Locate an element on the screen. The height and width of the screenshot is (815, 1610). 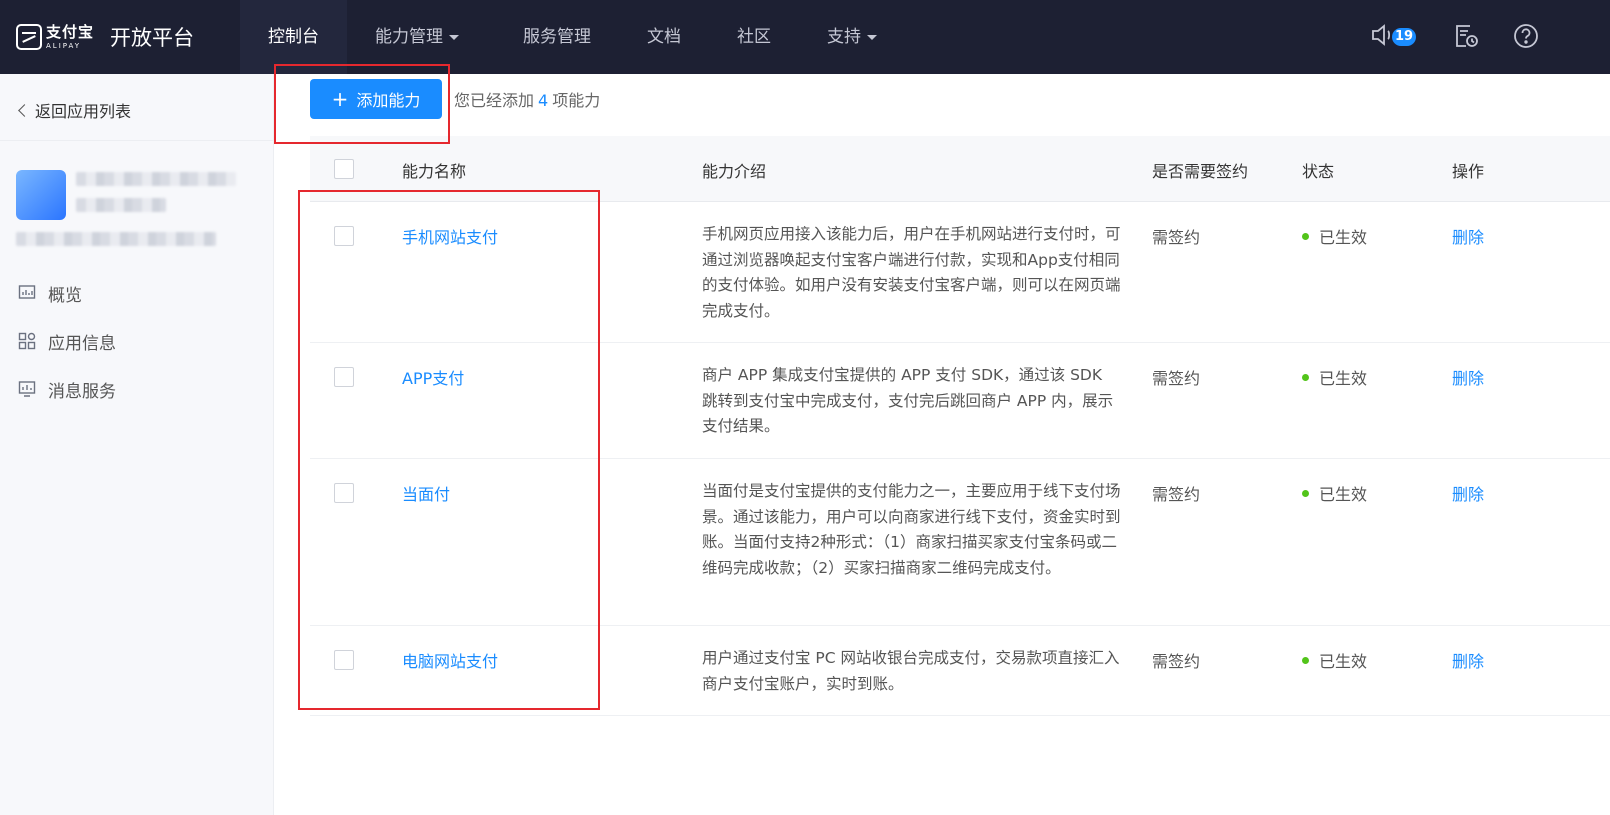
nav-docs-label: 文档 is located at coordinates (664, 37).